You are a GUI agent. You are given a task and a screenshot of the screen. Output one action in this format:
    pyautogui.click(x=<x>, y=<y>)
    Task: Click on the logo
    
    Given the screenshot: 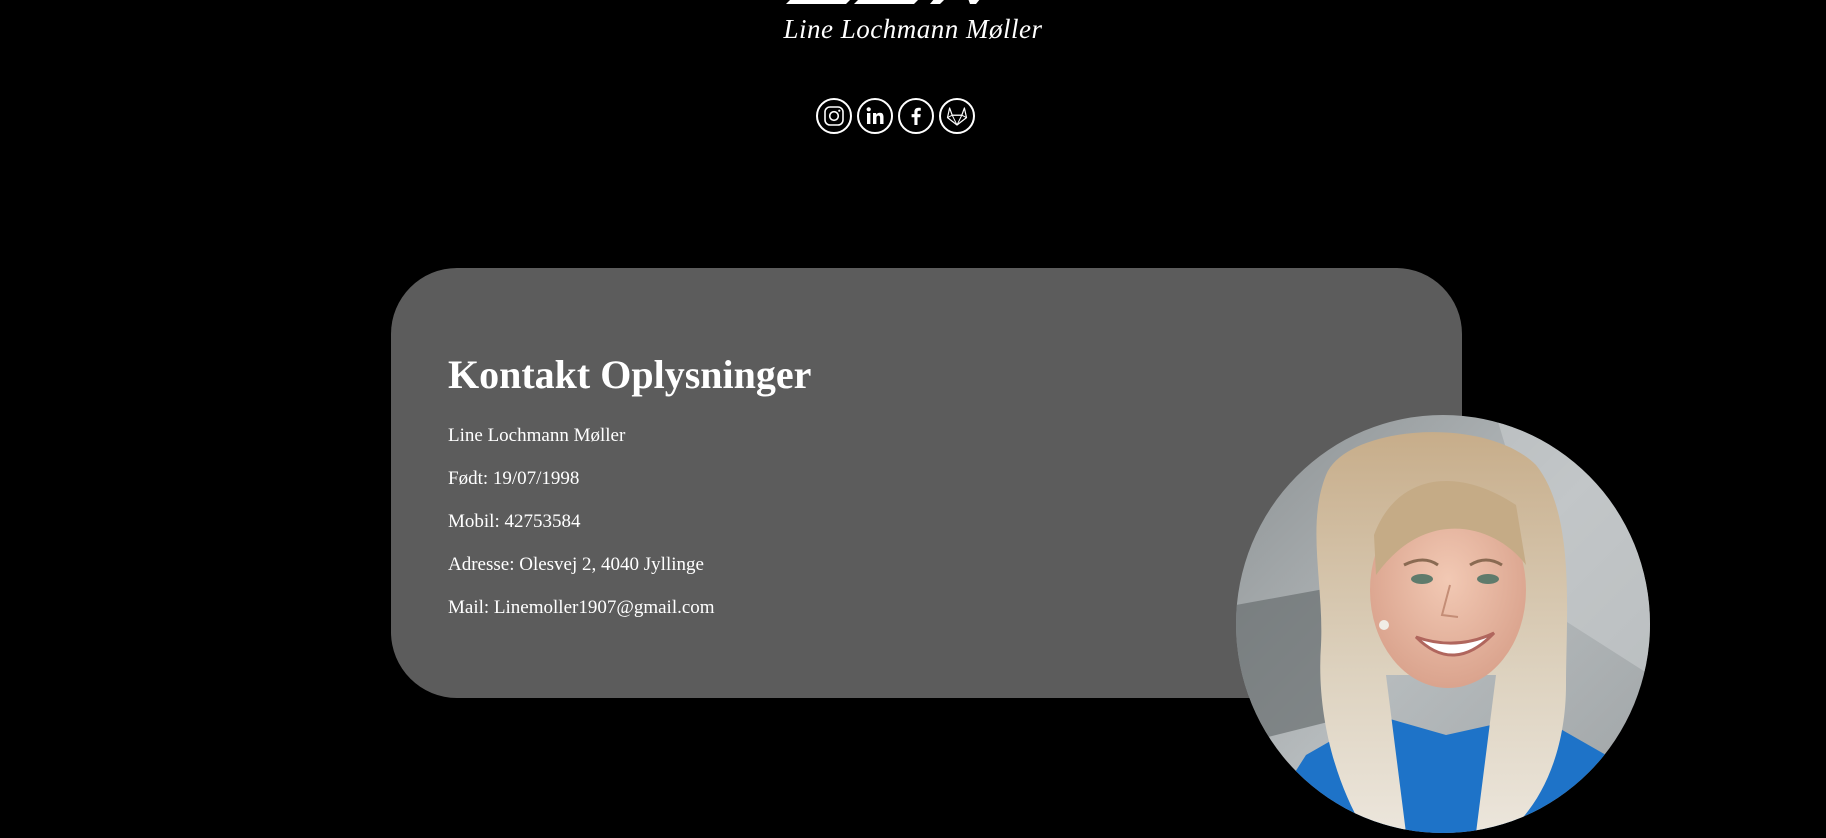 What is the action you would take?
    pyautogui.click(x=895, y=3)
    